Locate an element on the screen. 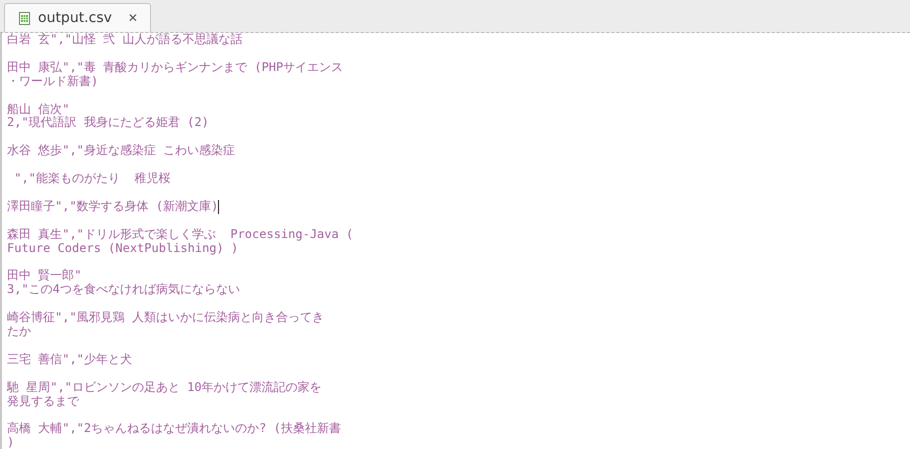 The image size is (910, 449). text-line: 2,"現代語訳 我身にたどる姫君 (2) is located at coordinates (108, 123).